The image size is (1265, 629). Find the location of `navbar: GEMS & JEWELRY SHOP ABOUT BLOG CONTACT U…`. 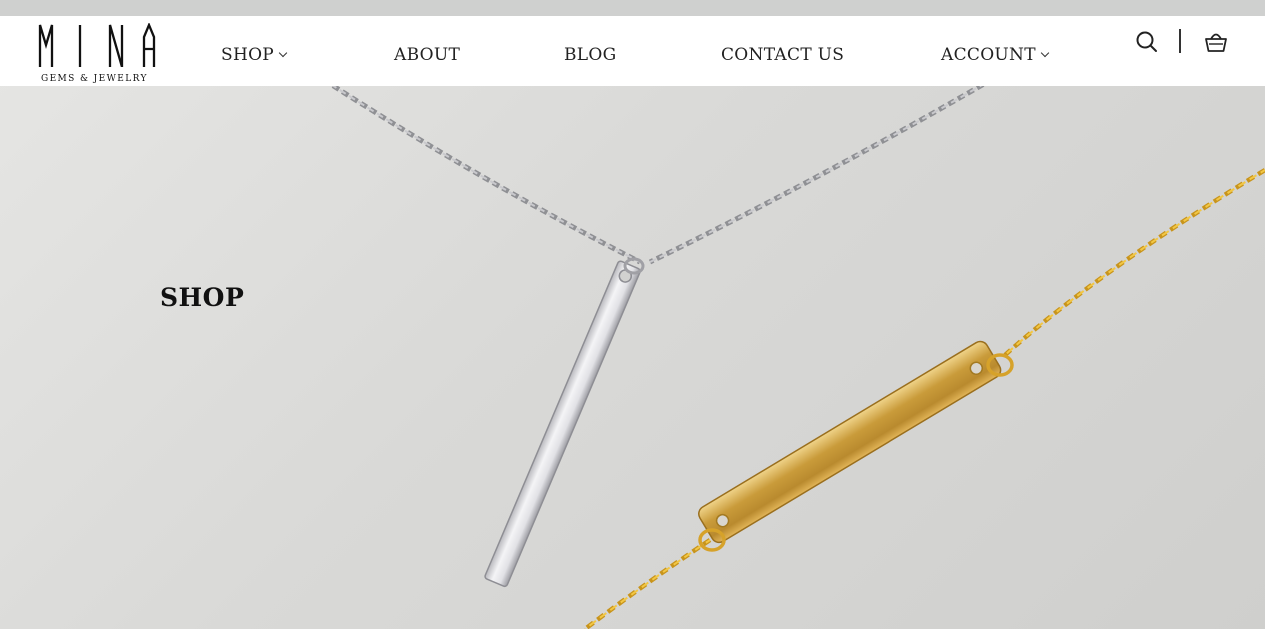

navbar: GEMS & JEWELRY SHOP ABOUT BLOG CONTACT U… is located at coordinates (632, 51).